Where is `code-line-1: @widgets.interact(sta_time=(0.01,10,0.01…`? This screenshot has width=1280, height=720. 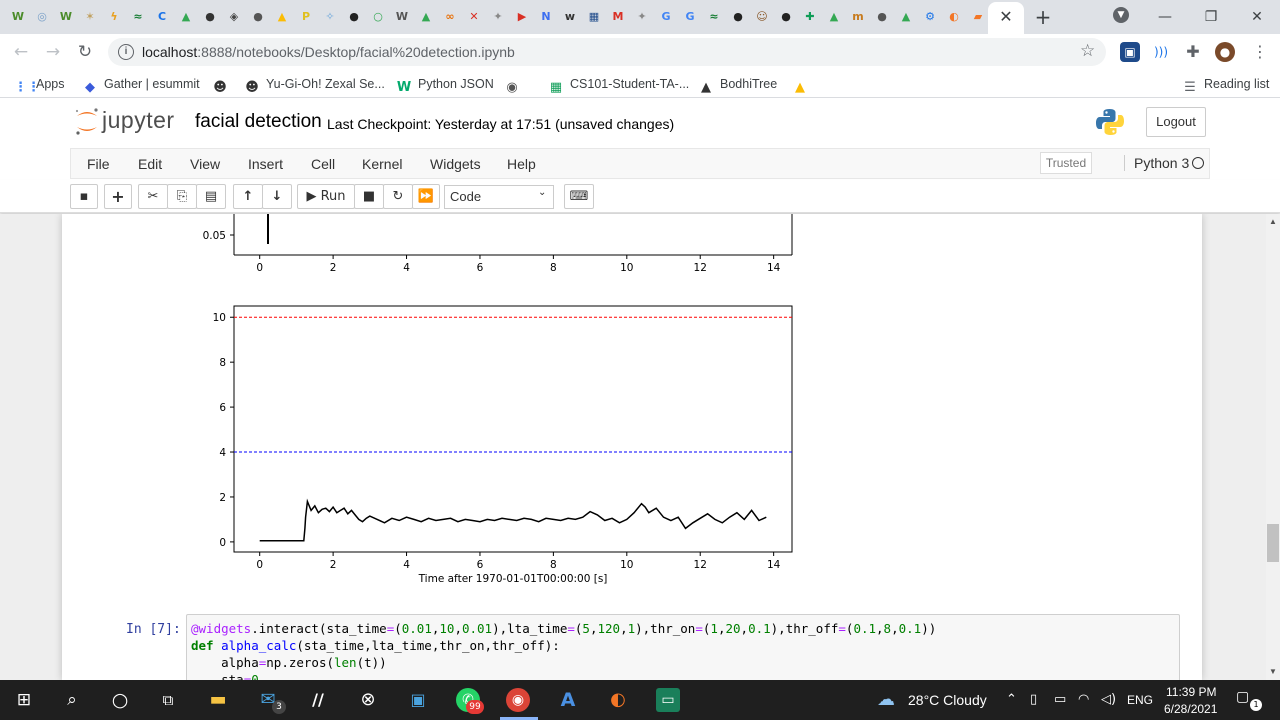 code-line-1: @widgets.interact(sta_time=(0.01,10,0.01… is located at coordinates (563, 628).